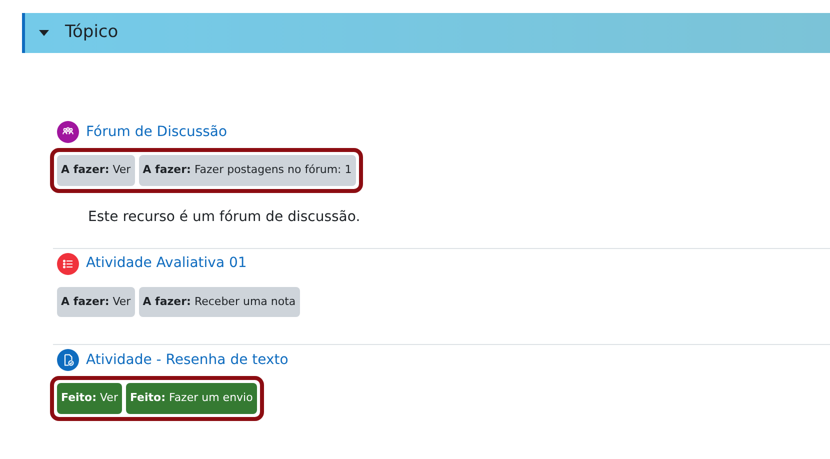  Describe the element at coordinates (157, 132) in the screenshot. I see `activity-link: Fórum de Discussão` at that location.